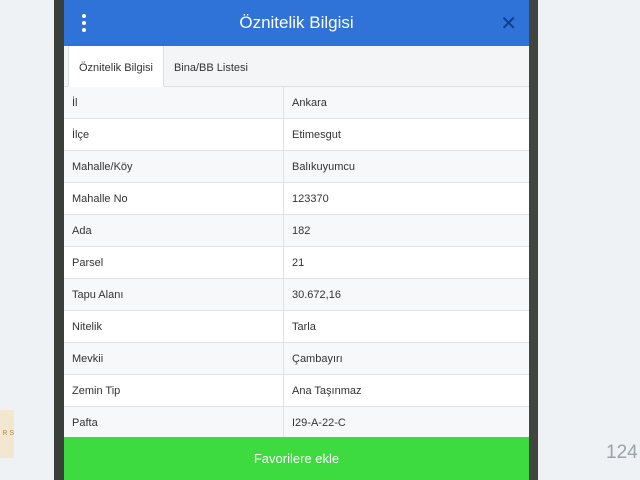  I want to click on row-value: Ankara, so click(406, 103).